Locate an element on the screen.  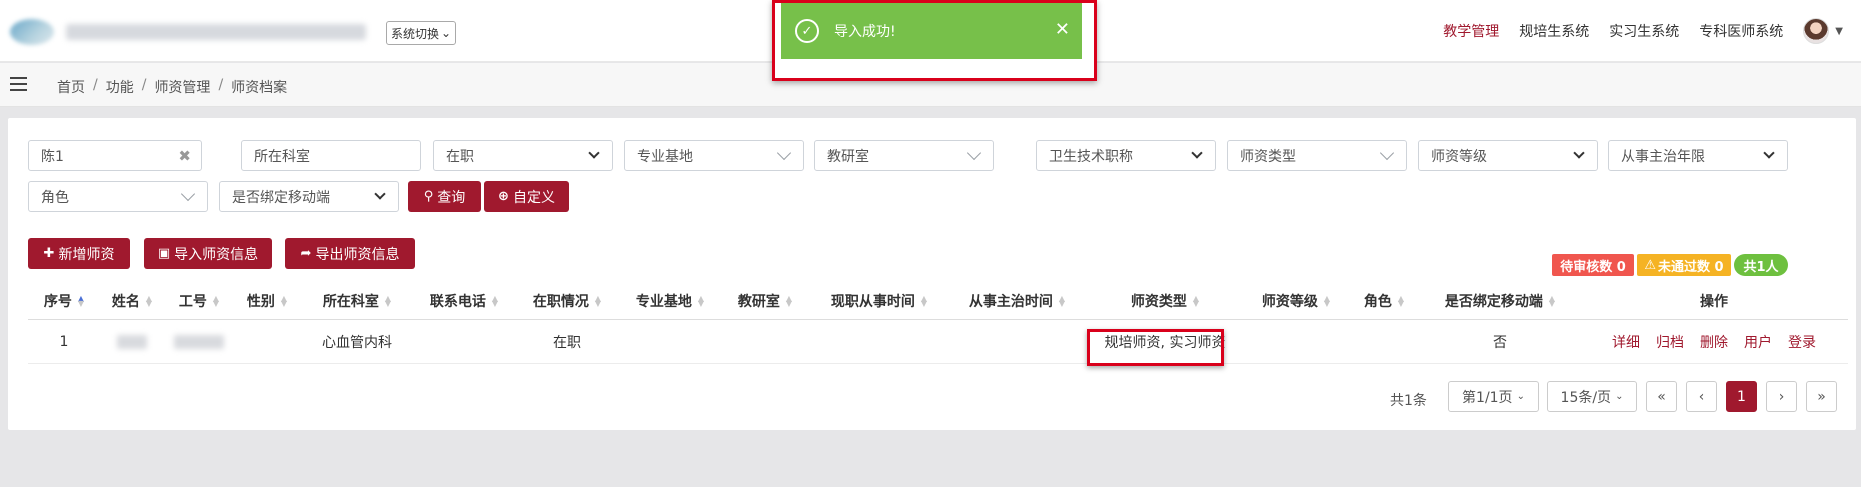
pending-count-badge: 待审核数 0 is located at coordinates (1593, 265).